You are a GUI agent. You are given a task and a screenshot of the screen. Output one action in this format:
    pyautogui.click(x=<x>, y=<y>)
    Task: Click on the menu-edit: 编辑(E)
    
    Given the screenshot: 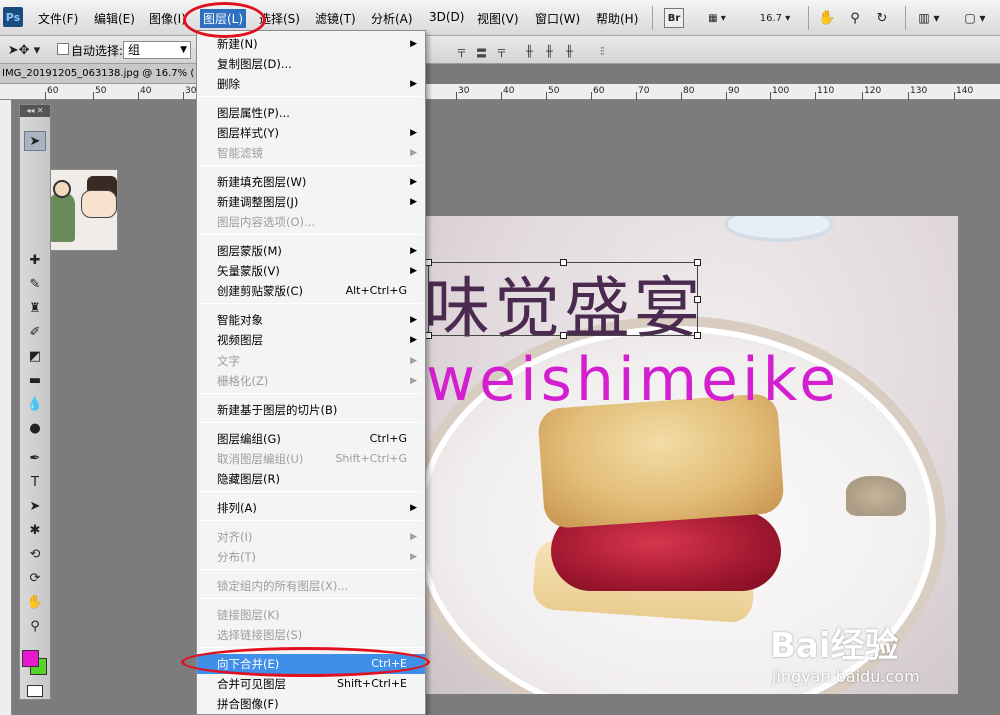 What is the action you would take?
    pyautogui.click(x=114, y=18)
    